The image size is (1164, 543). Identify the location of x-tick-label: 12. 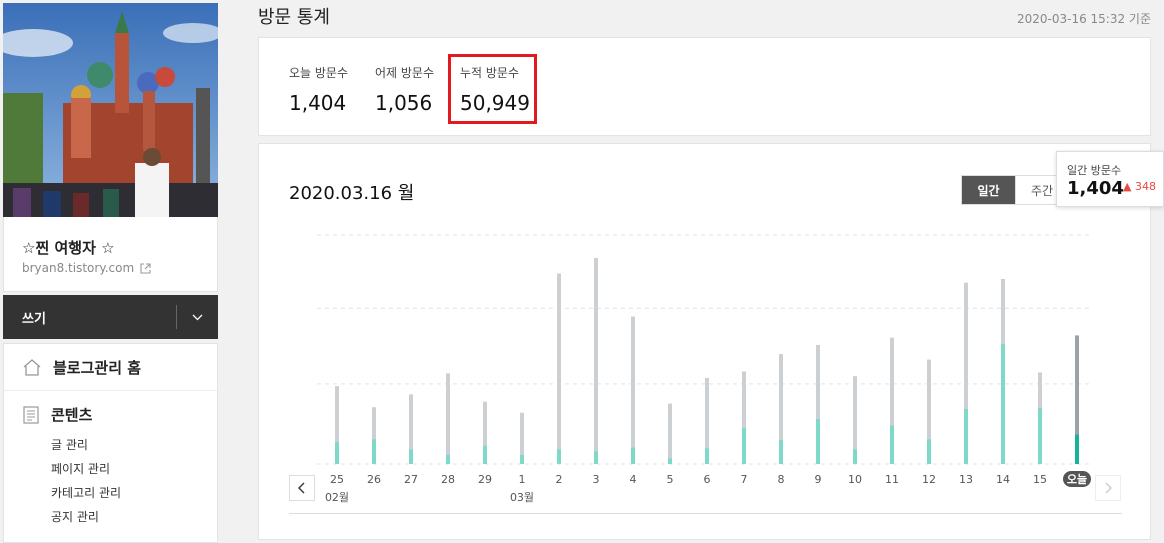
(929, 479).